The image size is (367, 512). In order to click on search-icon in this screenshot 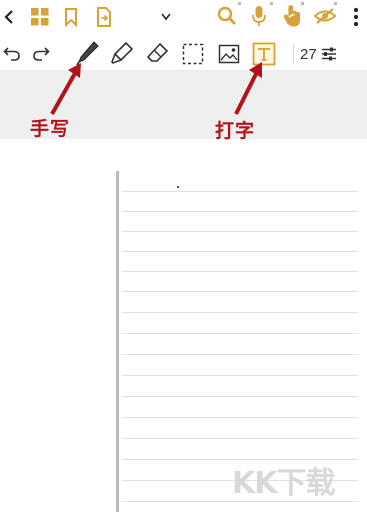, I will do `click(227, 16)`.